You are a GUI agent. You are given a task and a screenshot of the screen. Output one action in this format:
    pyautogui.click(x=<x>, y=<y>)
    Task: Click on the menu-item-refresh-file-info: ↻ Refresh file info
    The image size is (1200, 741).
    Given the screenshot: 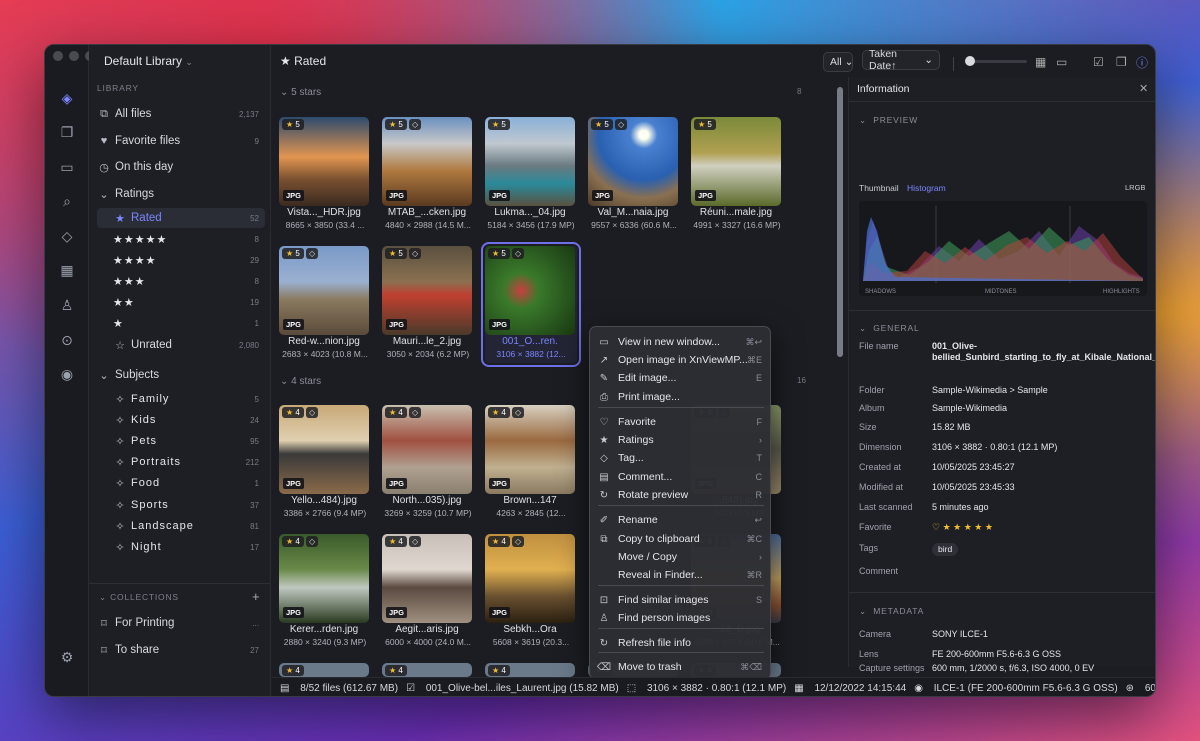 What is the action you would take?
    pyautogui.click(x=681, y=643)
    